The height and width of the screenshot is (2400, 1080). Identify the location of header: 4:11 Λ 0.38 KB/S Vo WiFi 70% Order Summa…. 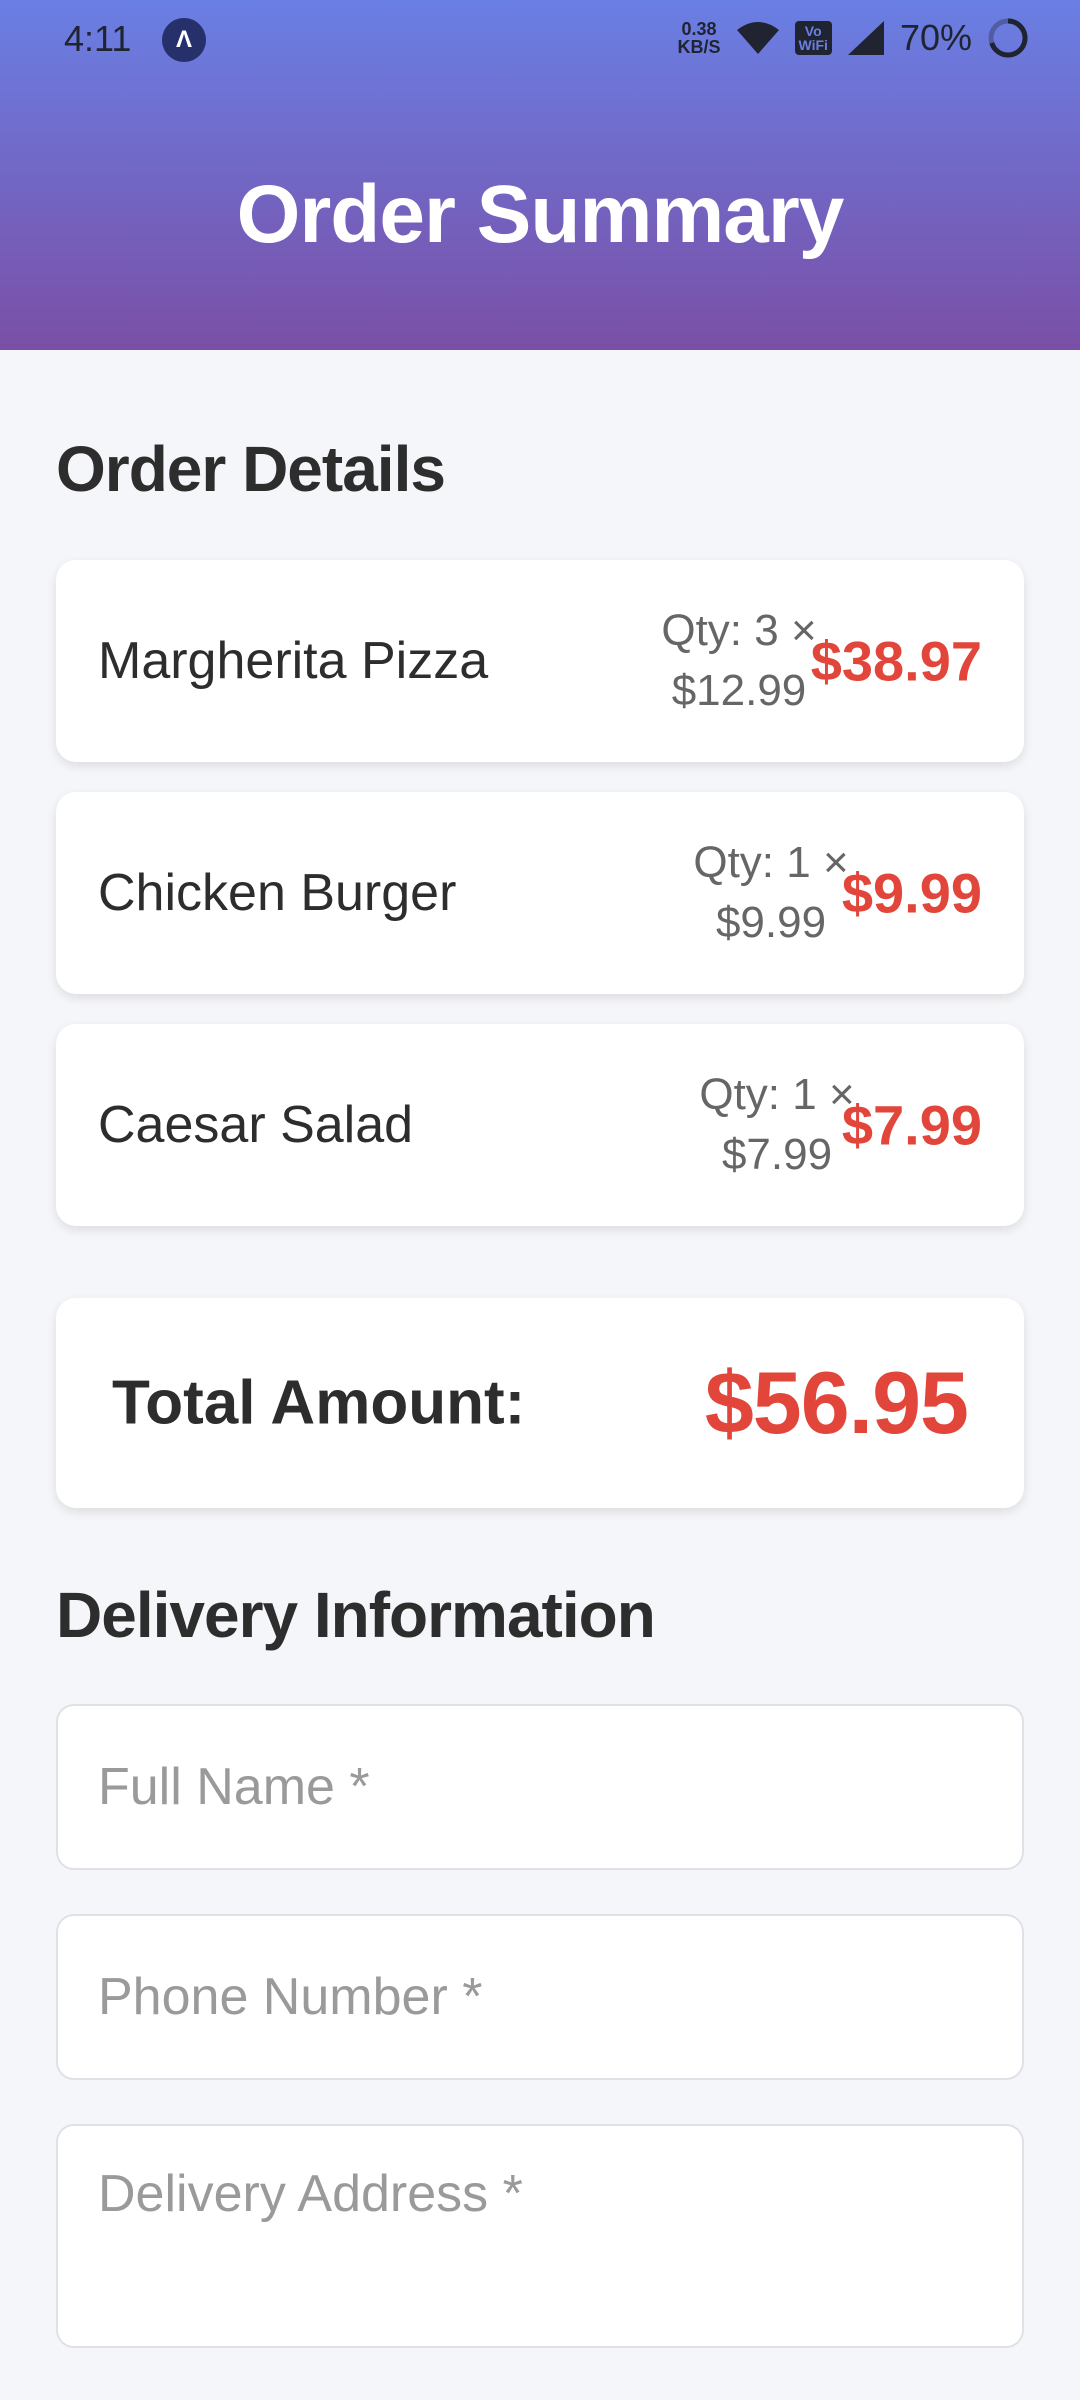
(540, 175).